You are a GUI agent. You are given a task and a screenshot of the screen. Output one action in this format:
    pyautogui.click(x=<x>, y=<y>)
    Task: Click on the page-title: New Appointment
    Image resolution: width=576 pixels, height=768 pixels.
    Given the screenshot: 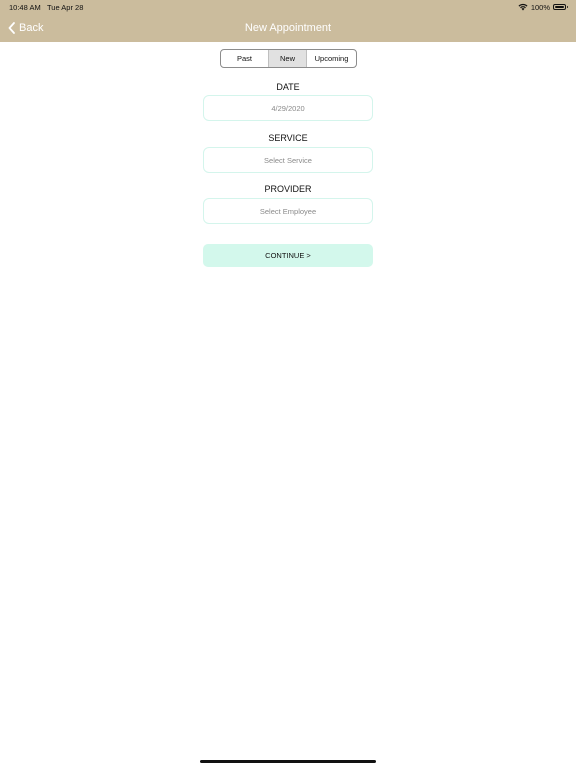 What is the action you would take?
    pyautogui.click(x=288, y=28)
    